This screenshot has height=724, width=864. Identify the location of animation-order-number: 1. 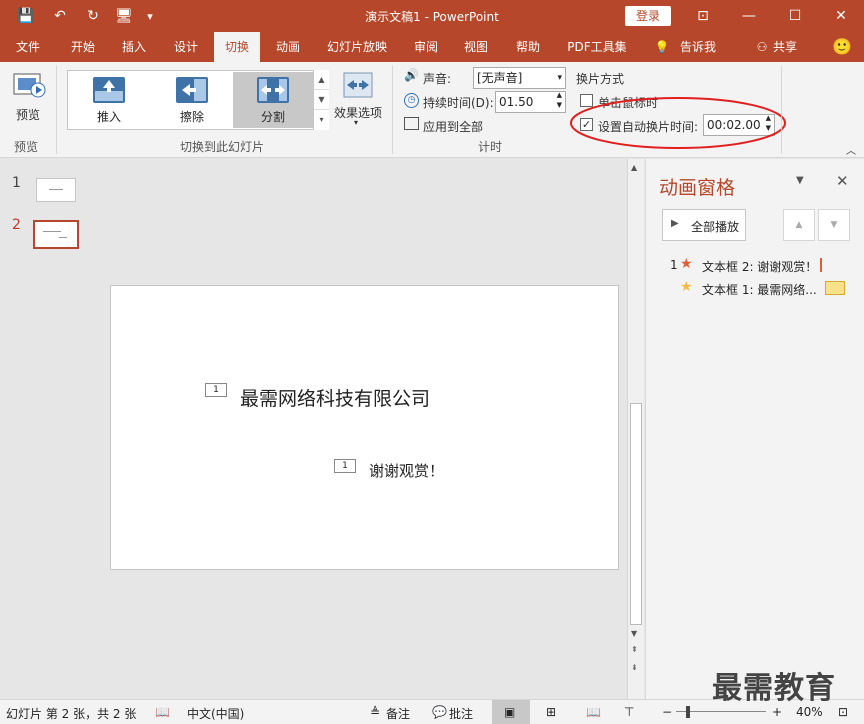
(674, 265).